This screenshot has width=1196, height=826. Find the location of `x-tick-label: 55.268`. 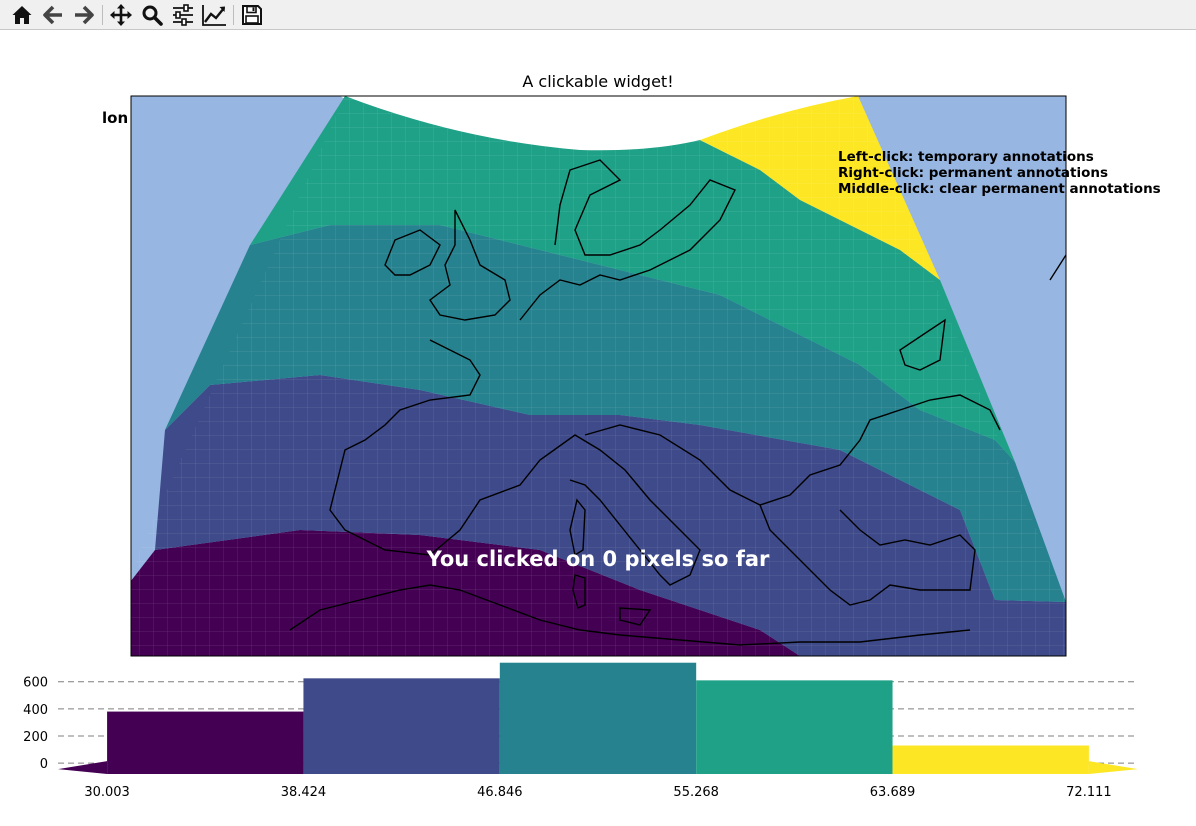

x-tick-label: 55.268 is located at coordinates (696, 792).